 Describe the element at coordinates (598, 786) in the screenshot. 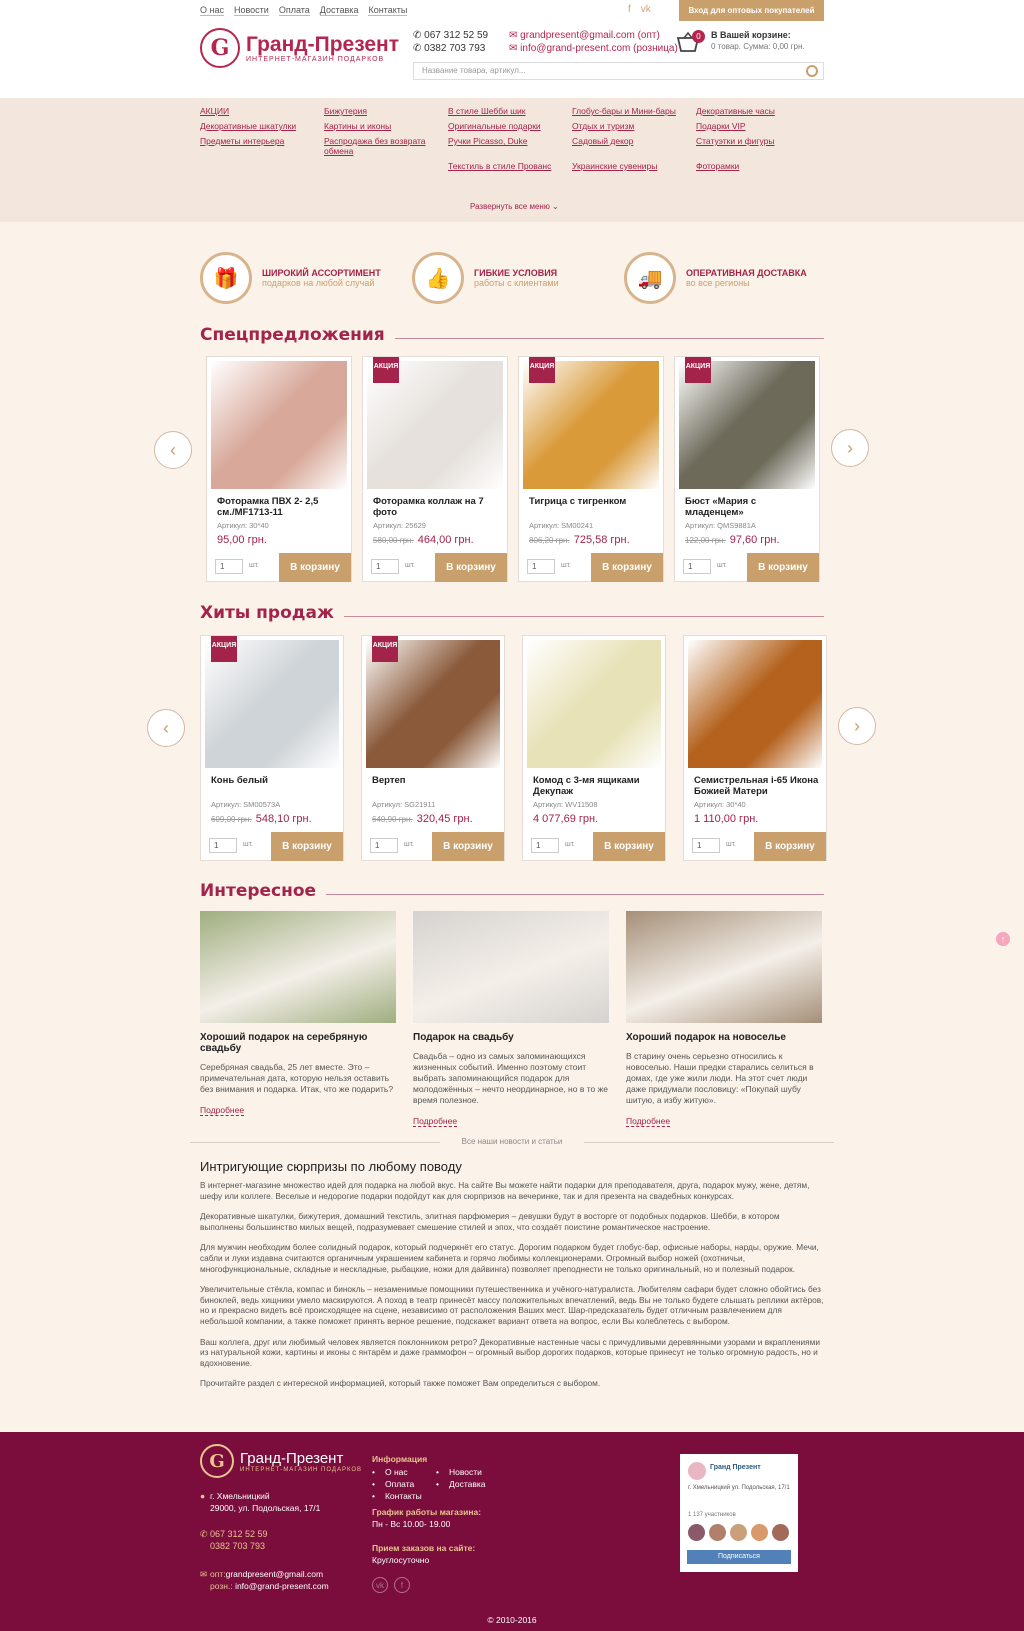

I see `product-name: Комод с 3-мя ящиками Декупаж` at that location.